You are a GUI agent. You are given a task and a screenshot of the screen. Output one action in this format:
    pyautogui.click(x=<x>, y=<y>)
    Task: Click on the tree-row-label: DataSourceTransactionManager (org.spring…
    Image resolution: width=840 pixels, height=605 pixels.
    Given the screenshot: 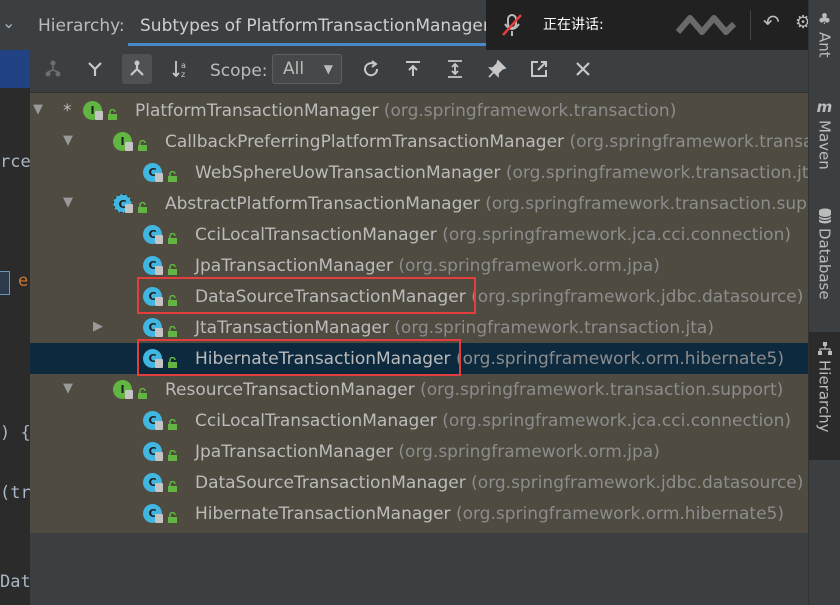 What is the action you would take?
    pyautogui.click(x=499, y=483)
    